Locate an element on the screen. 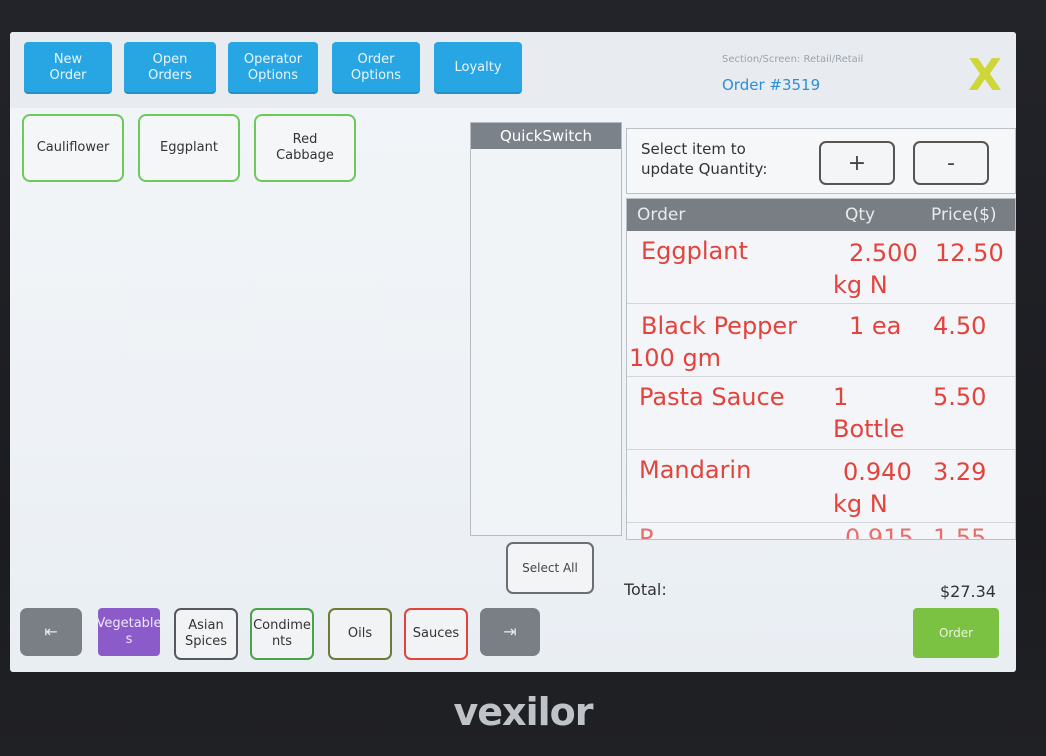 This screenshot has width=1046, height=756. column-qty: Qty is located at coordinates (860, 215).